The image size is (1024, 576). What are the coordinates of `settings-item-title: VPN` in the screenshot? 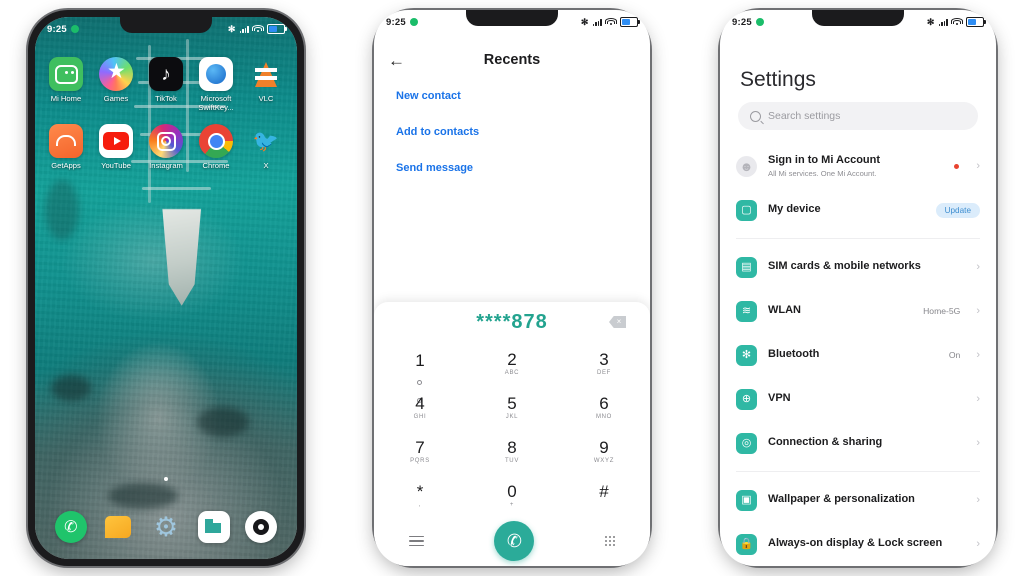 It's located at (779, 398).